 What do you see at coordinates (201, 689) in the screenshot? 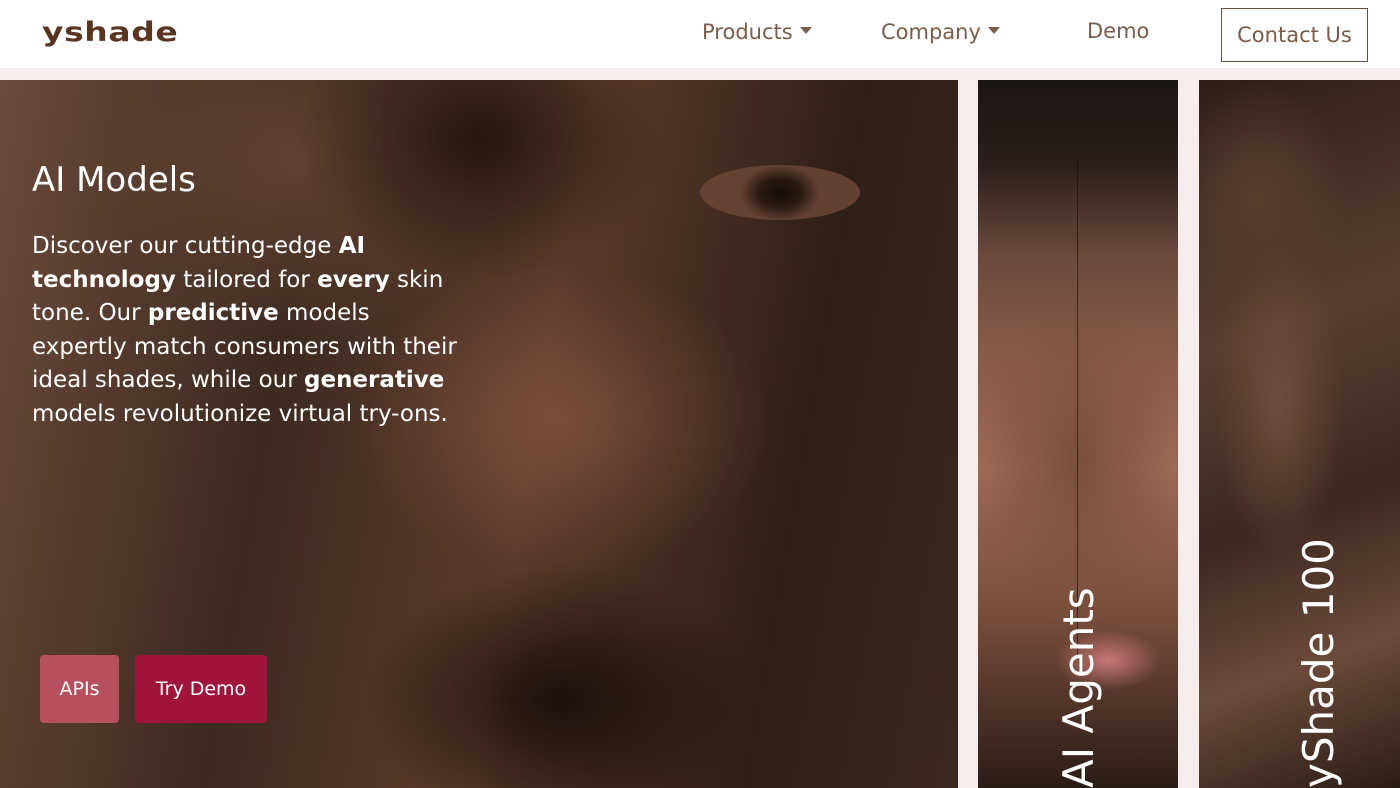
I see `try-demo-button: Try Demo` at bounding box center [201, 689].